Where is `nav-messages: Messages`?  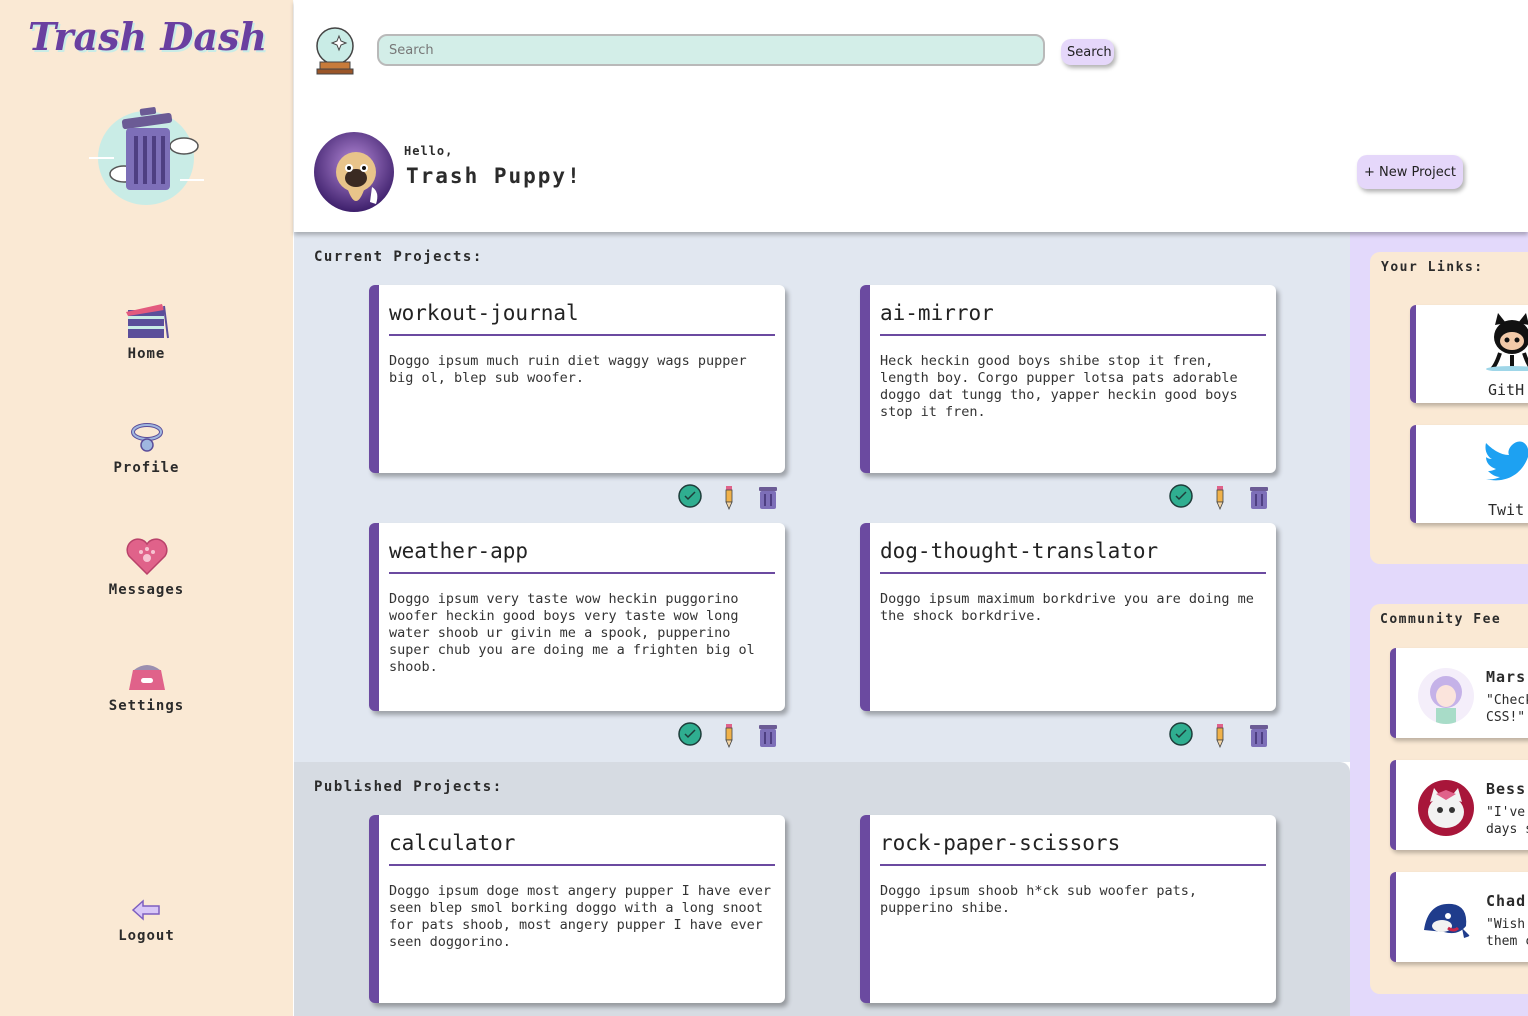 nav-messages: Messages is located at coordinates (146, 567).